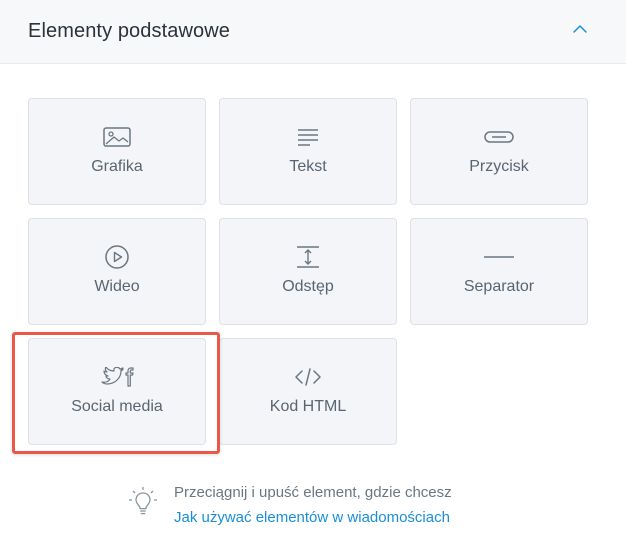 The height and width of the screenshot is (542, 626). Describe the element at coordinates (308, 286) in the screenshot. I see `tile-label: Odstęp` at that location.